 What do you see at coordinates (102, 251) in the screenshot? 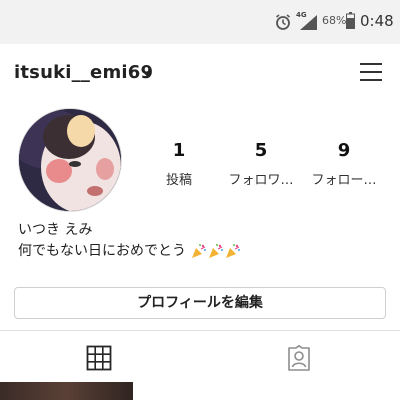
I see `profile-bio-text: 何でもない日におめでとう` at bounding box center [102, 251].